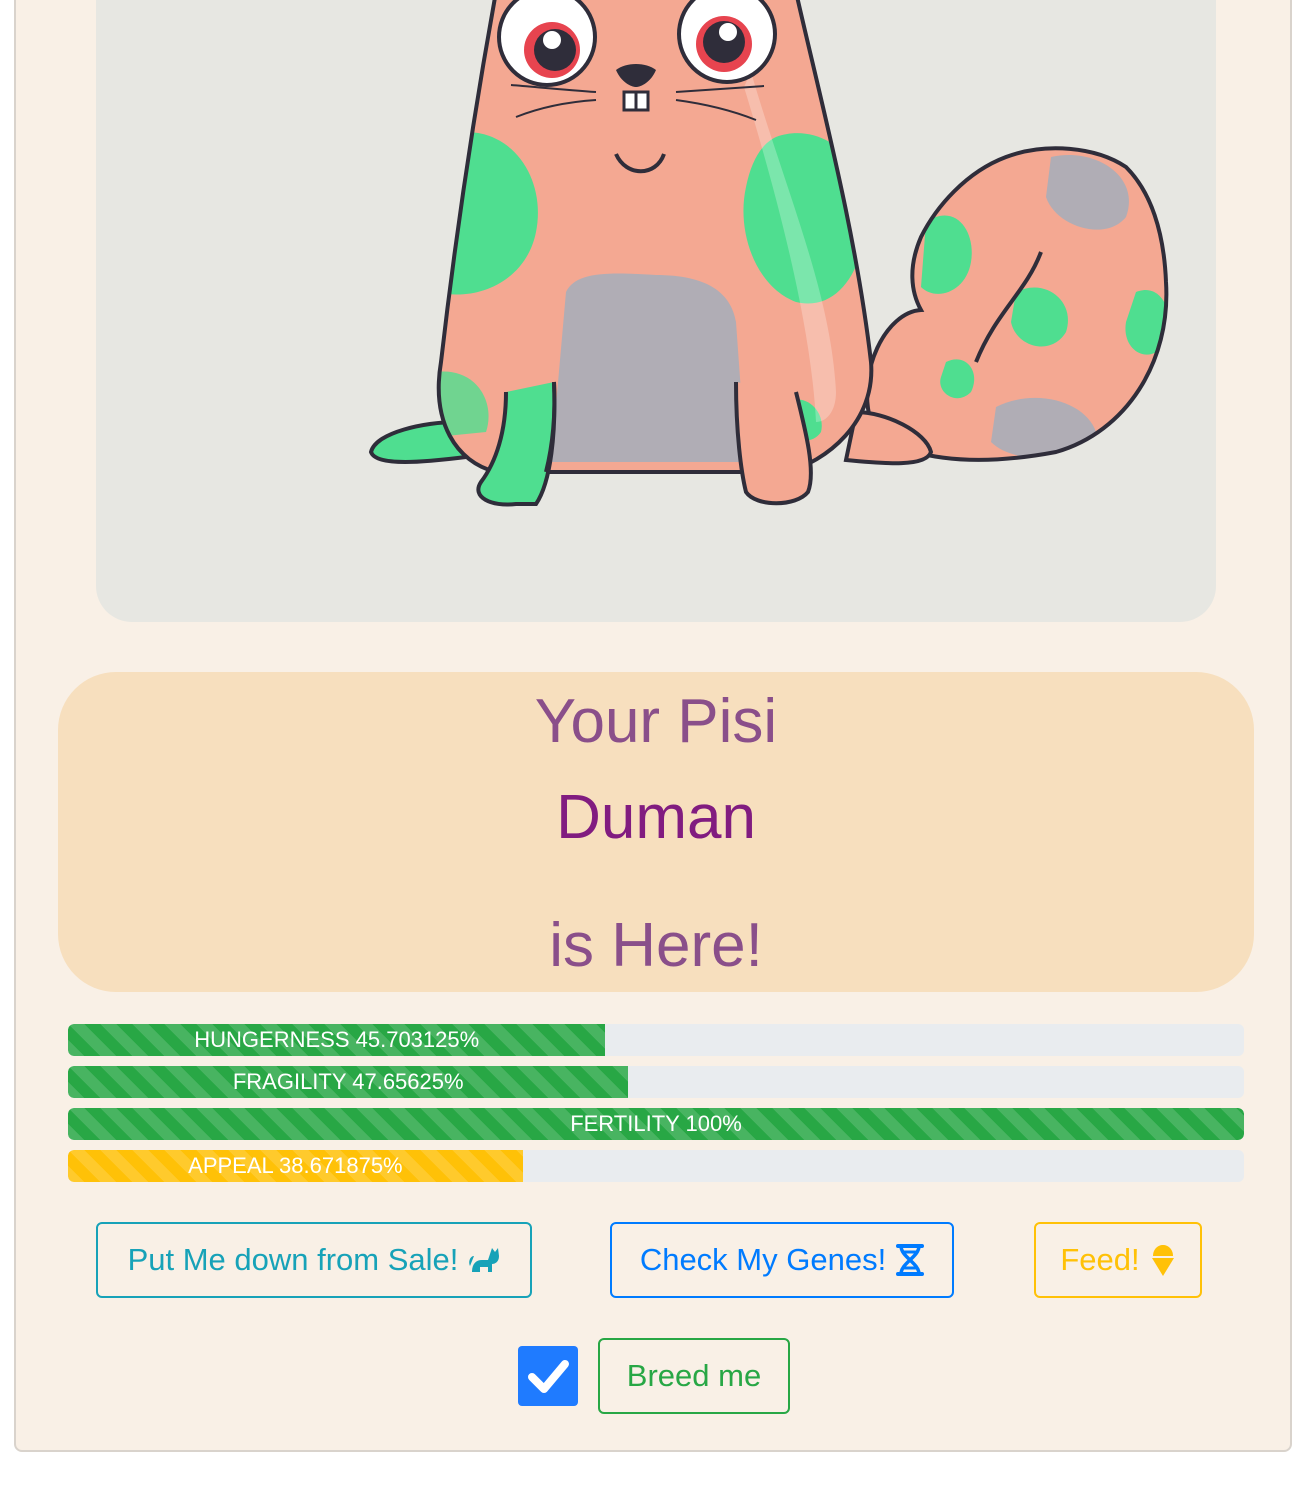 This screenshot has height=1494, width=1310. I want to click on stat-bar-fertility-label: FERTILITY 100%, so click(656, 1123).